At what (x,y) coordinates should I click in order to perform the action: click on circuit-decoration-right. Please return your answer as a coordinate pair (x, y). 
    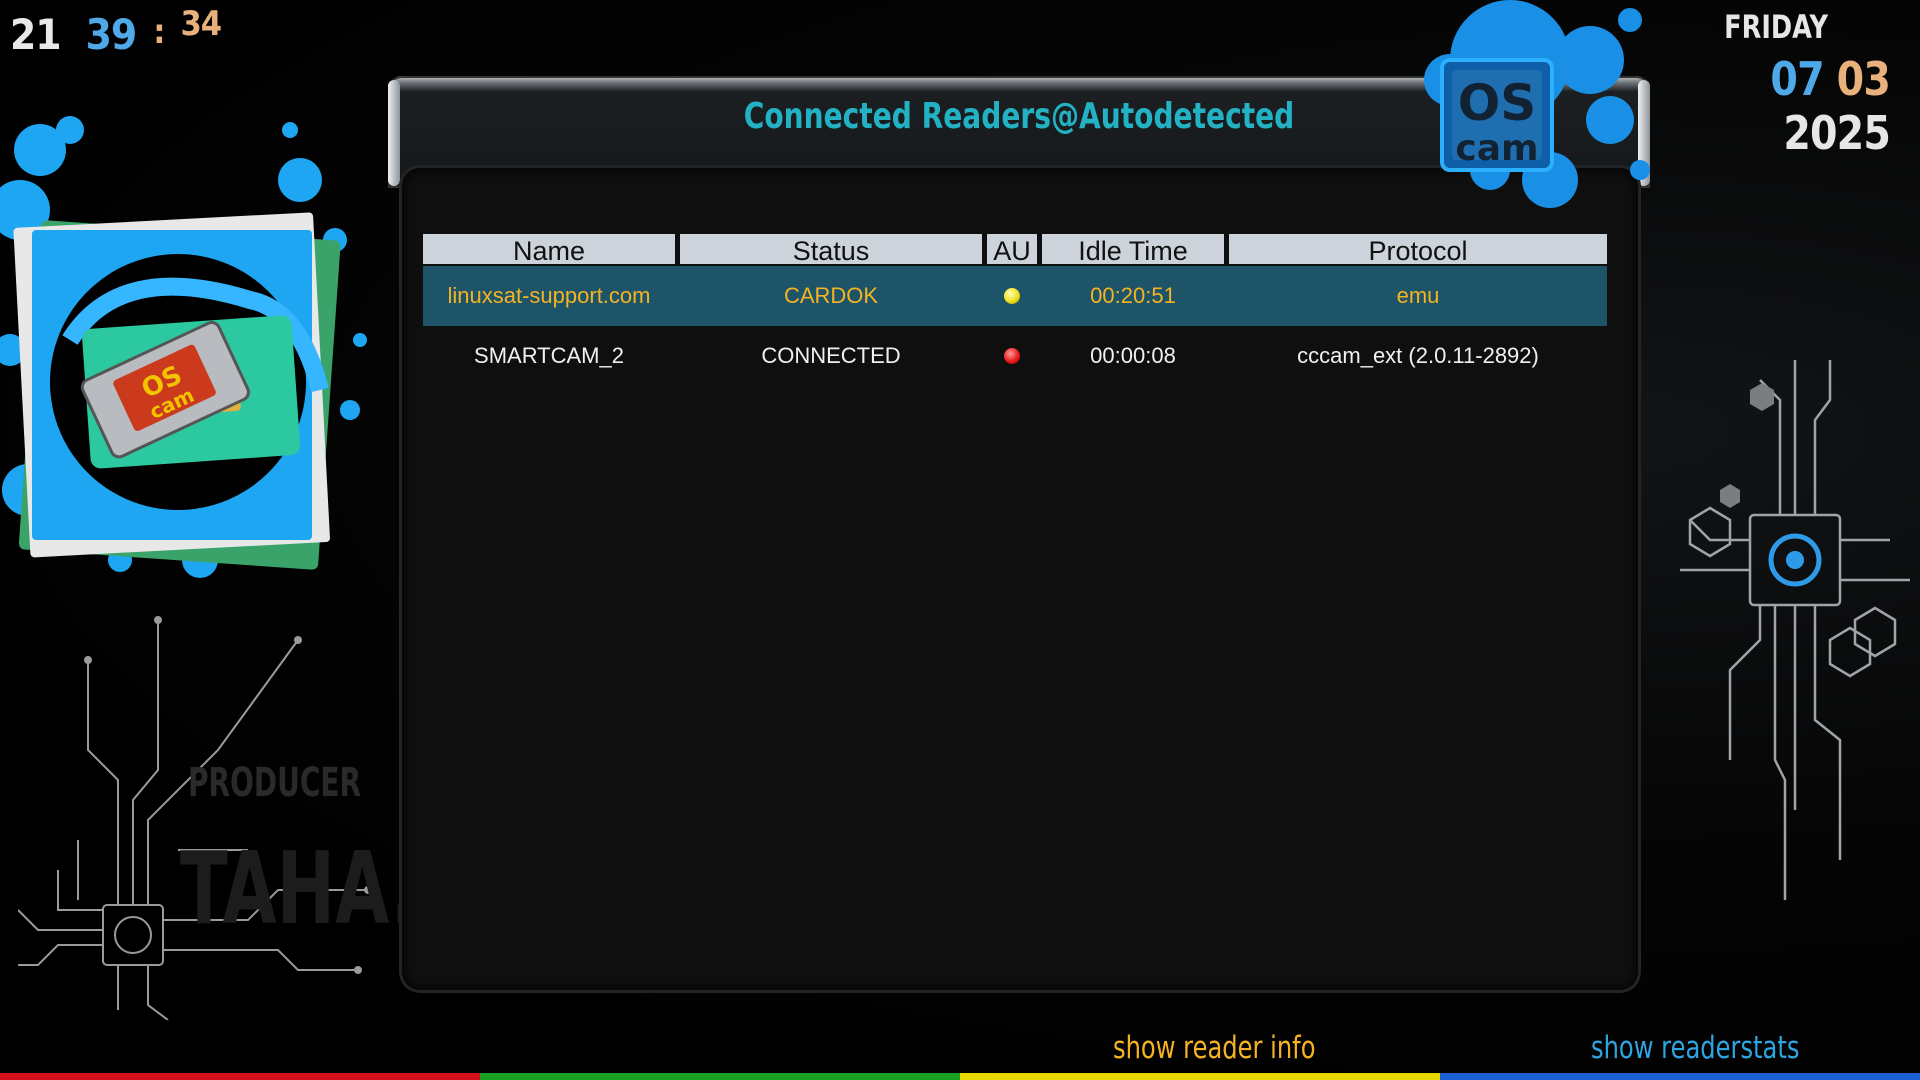
    Looking at the image, I should click on (1795, 640).